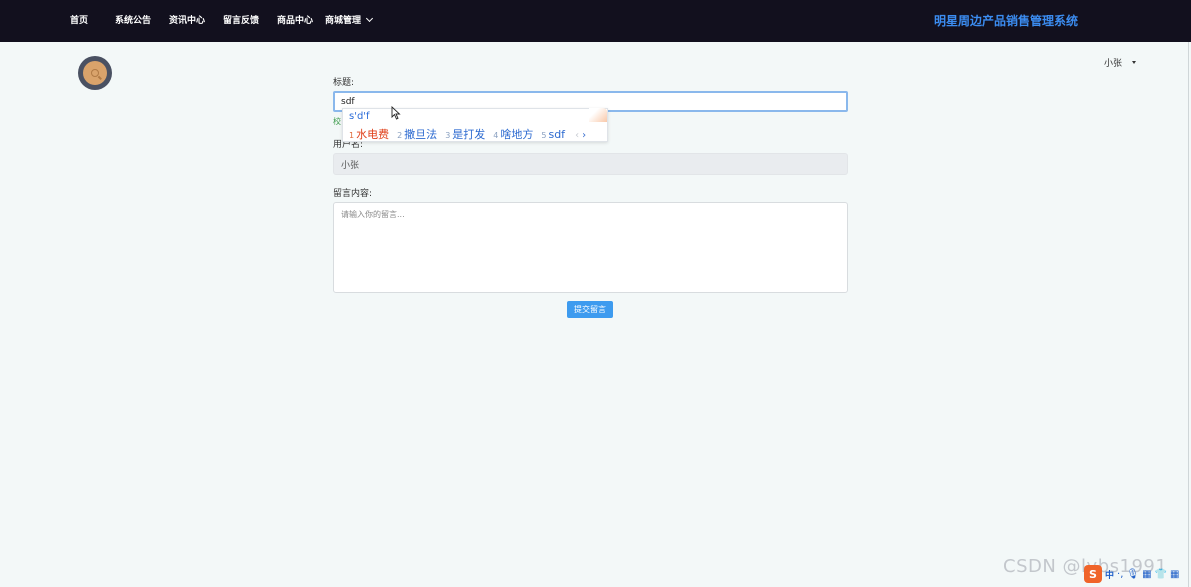  What do you see at coordinates (369, 18) in the screenshot?
I see `chevron-down-icon` at bounding box center [369, 18].